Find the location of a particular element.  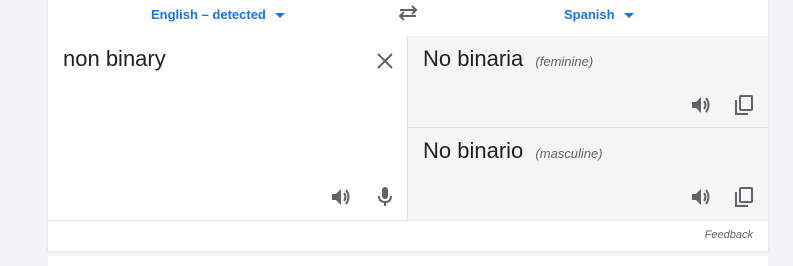

close-icon is located at coordinates (385, 61).